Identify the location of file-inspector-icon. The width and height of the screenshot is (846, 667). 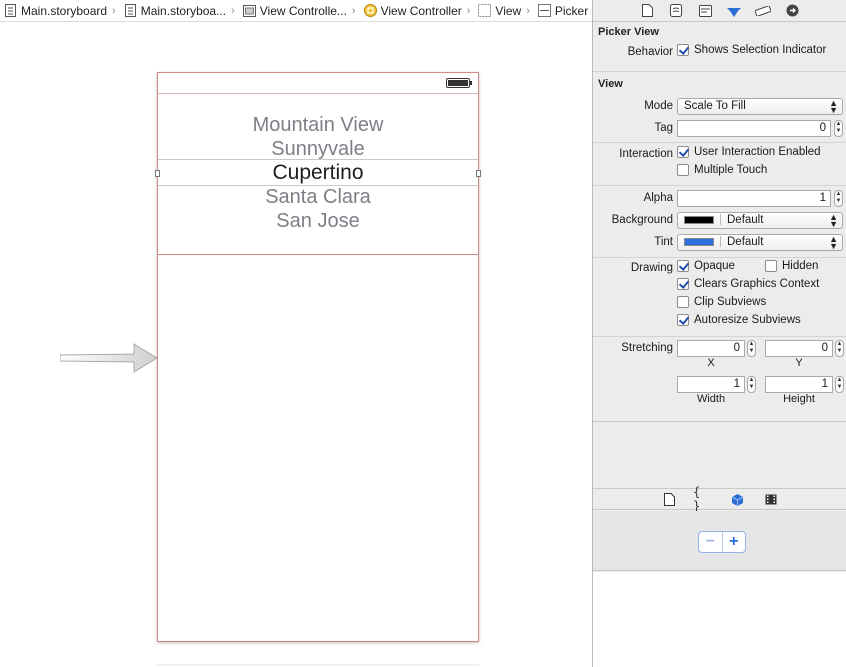
(647, 11).